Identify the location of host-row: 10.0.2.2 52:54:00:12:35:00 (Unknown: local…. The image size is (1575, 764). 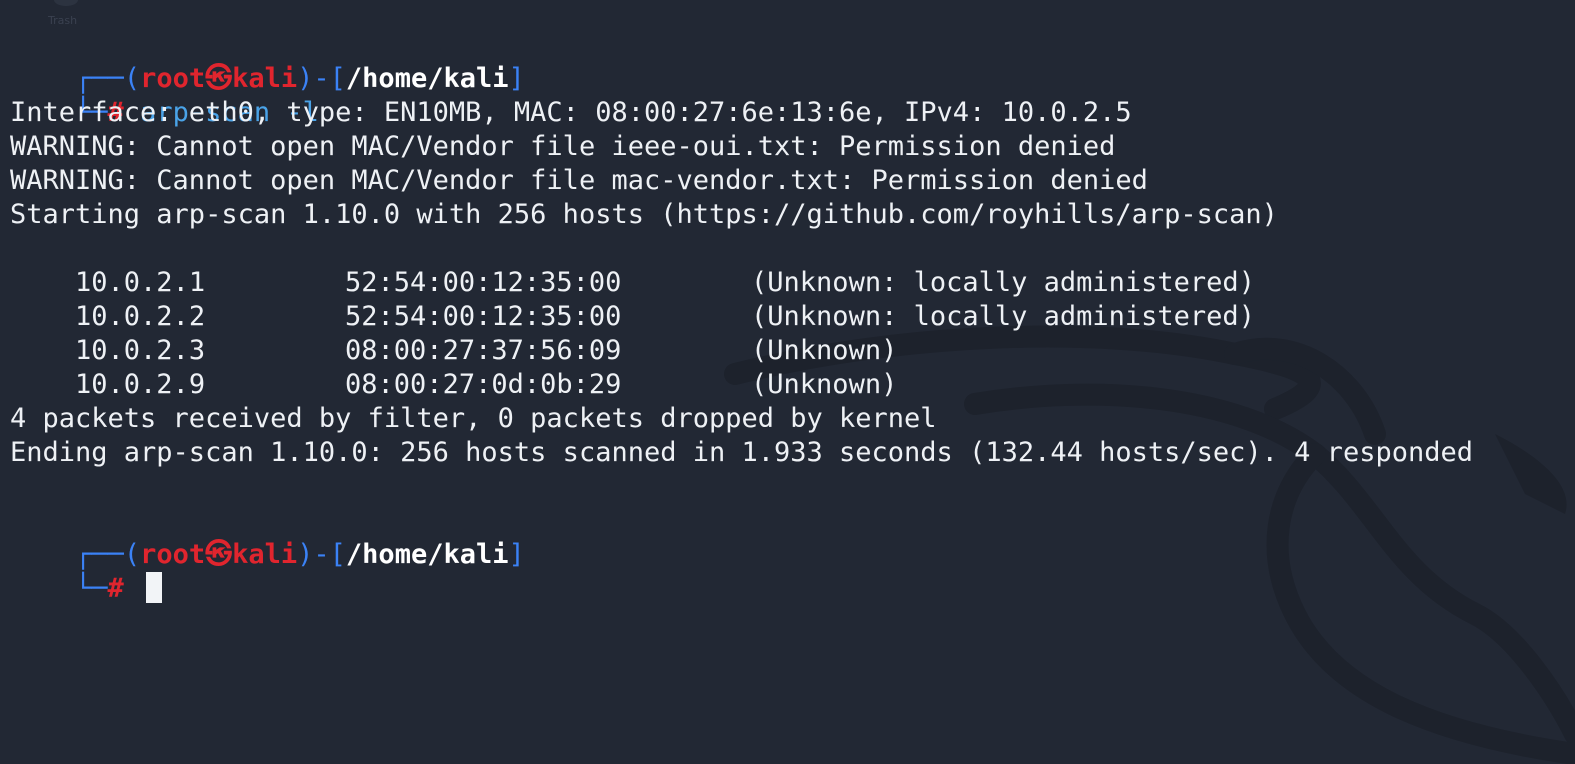
(792, 299).